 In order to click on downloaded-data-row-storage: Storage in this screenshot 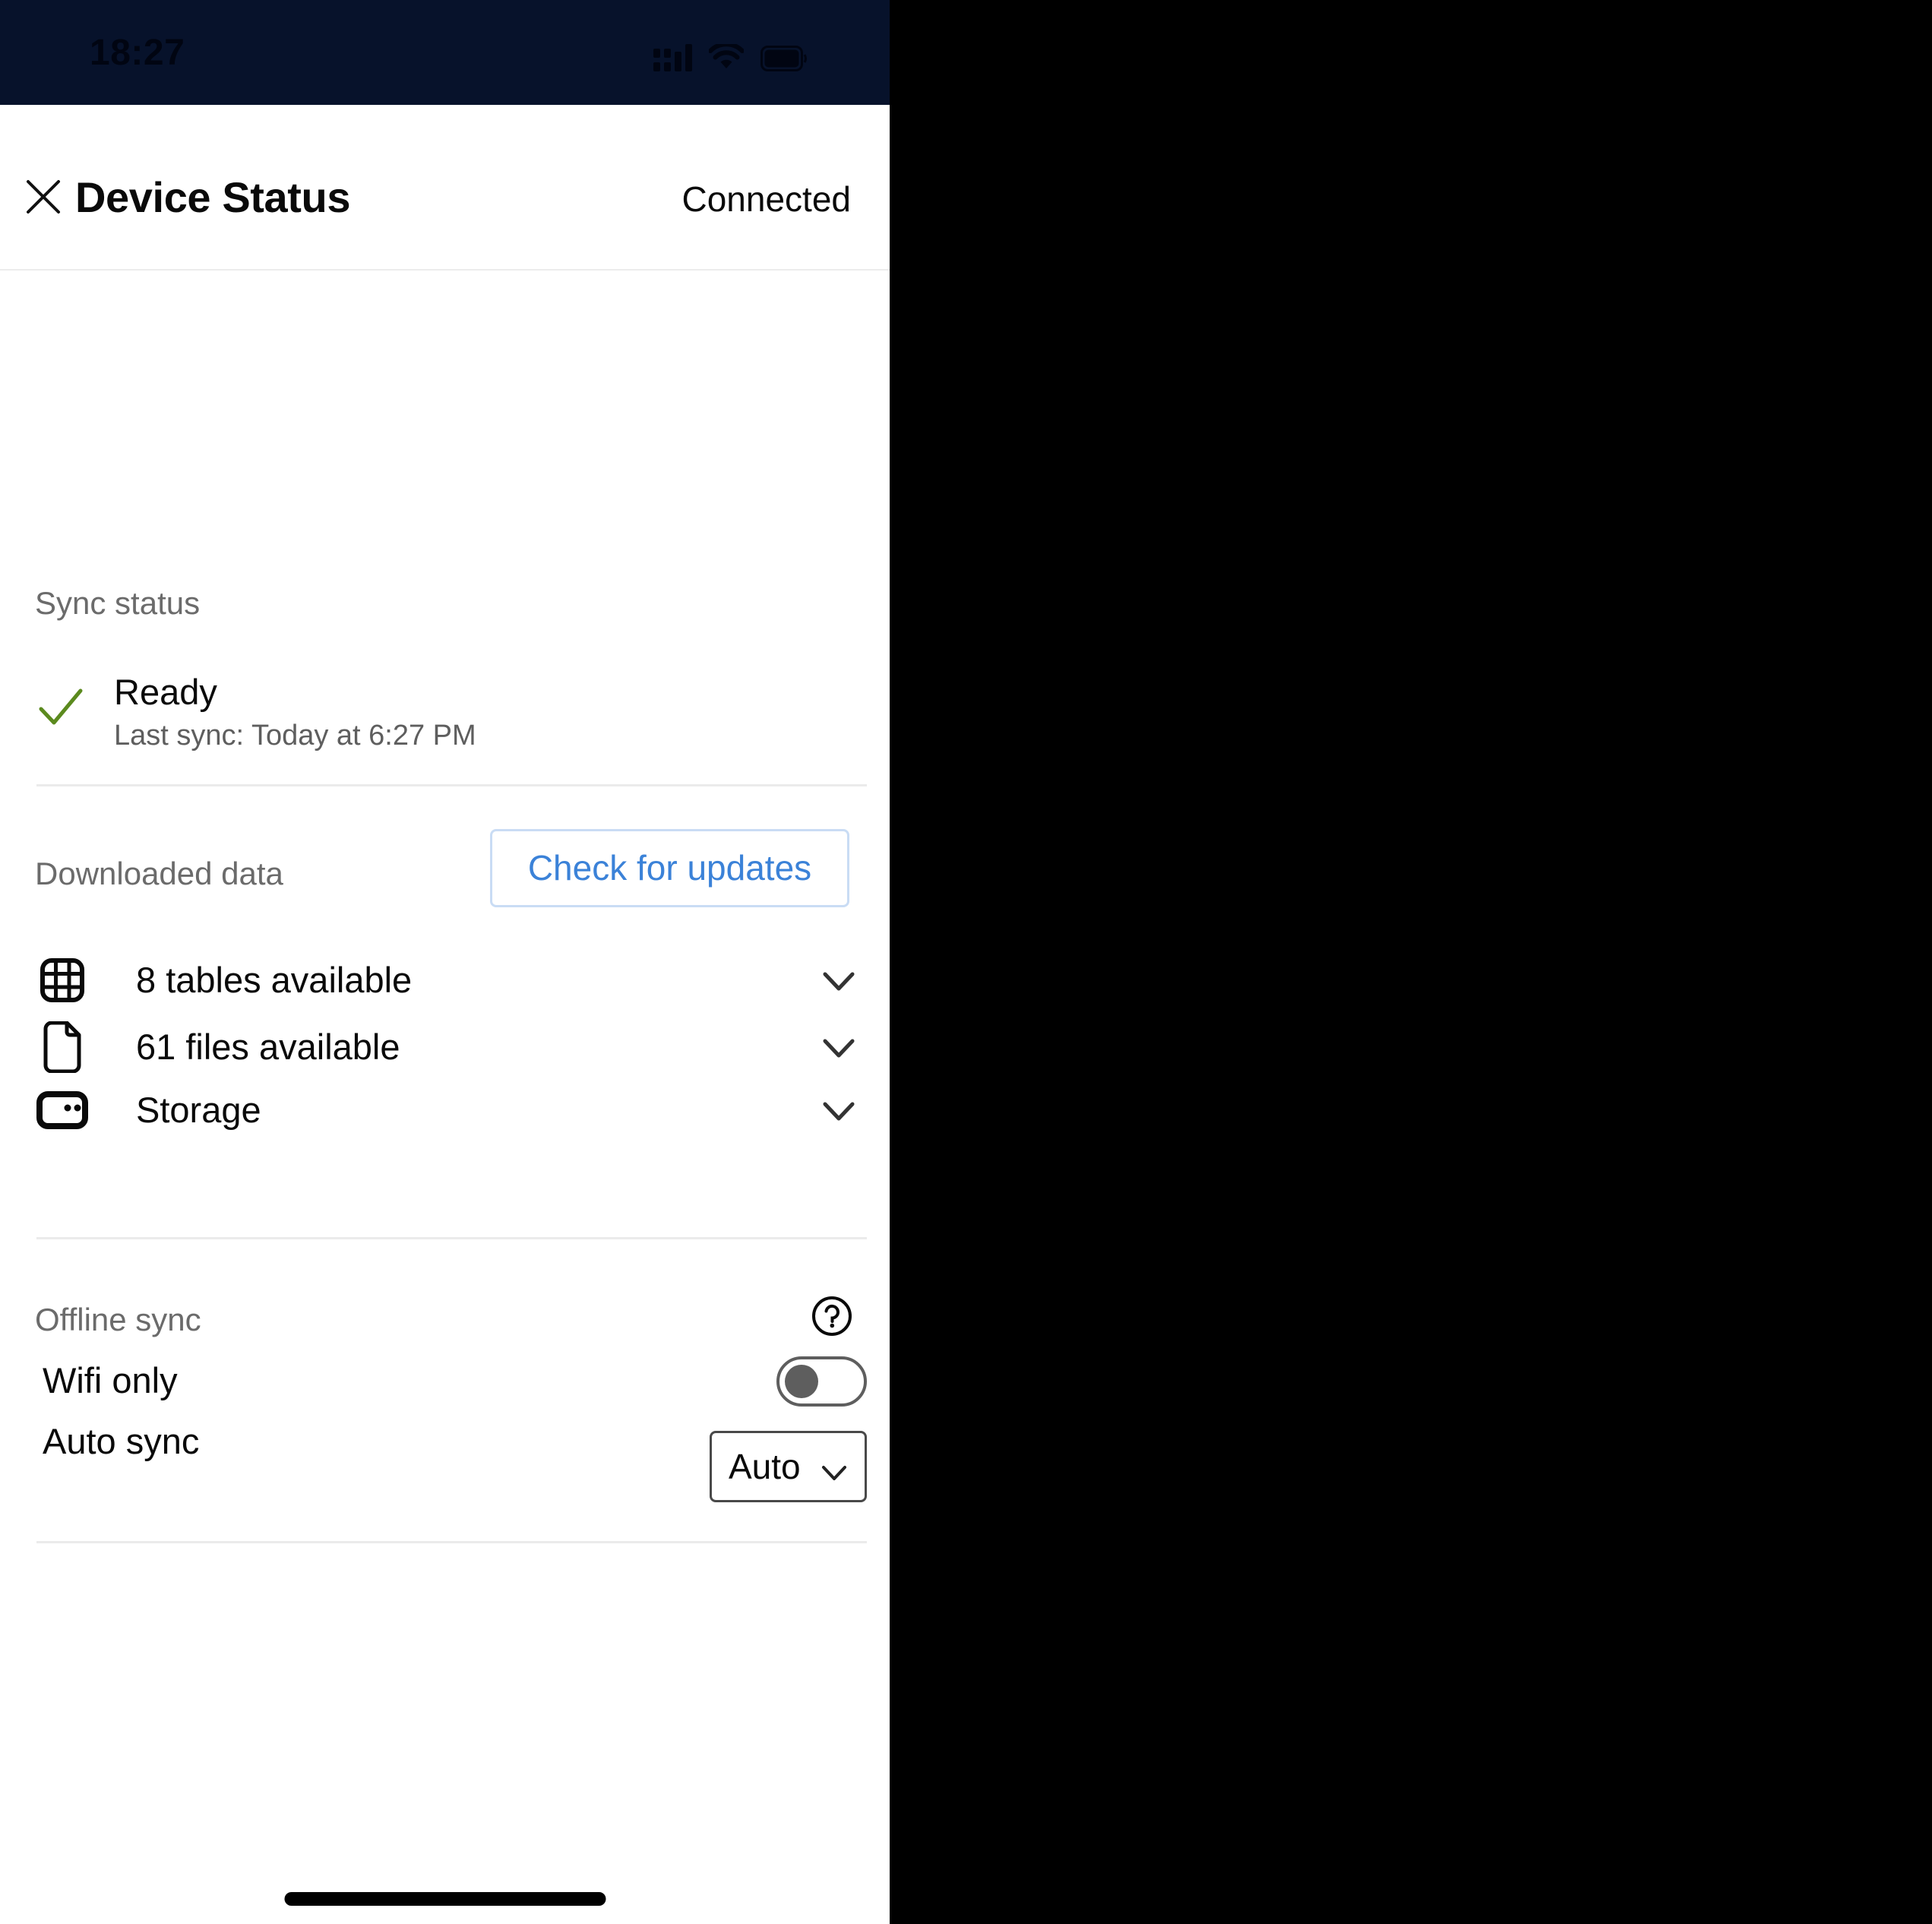, I will do `click(451, 1110)`.